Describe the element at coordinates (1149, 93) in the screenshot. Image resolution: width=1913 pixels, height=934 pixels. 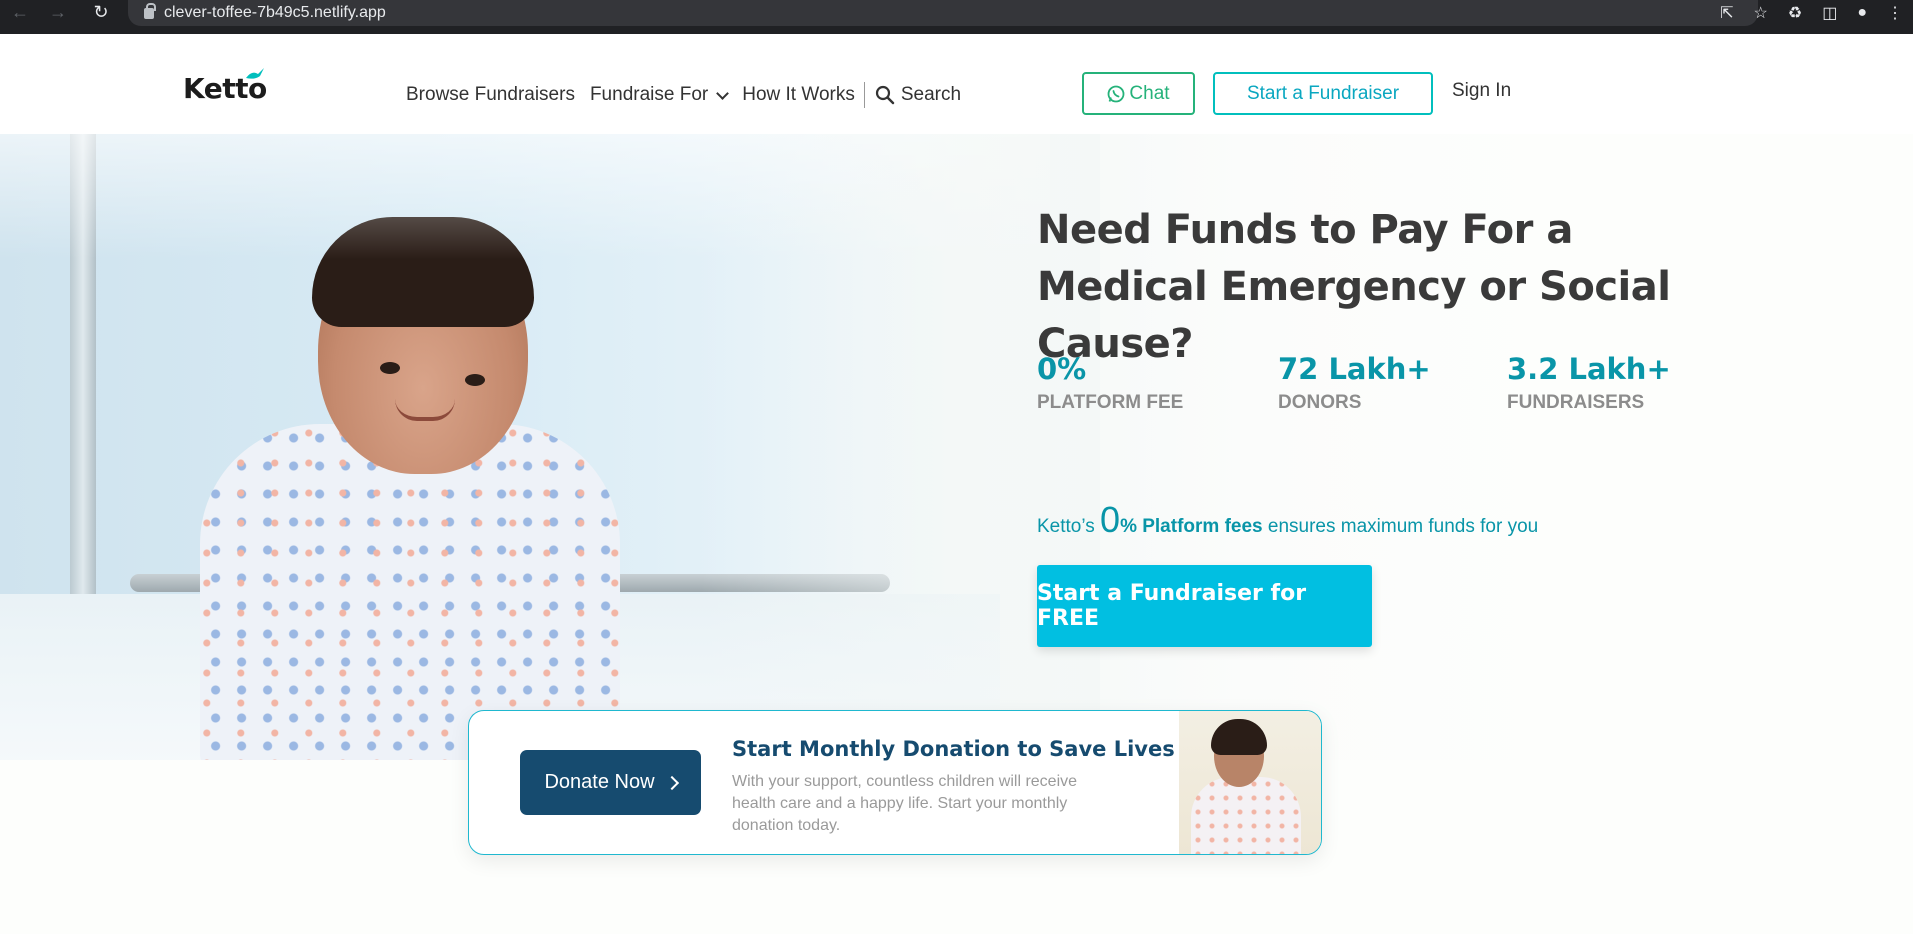
I see `chat-button-label: Chat` at that location.